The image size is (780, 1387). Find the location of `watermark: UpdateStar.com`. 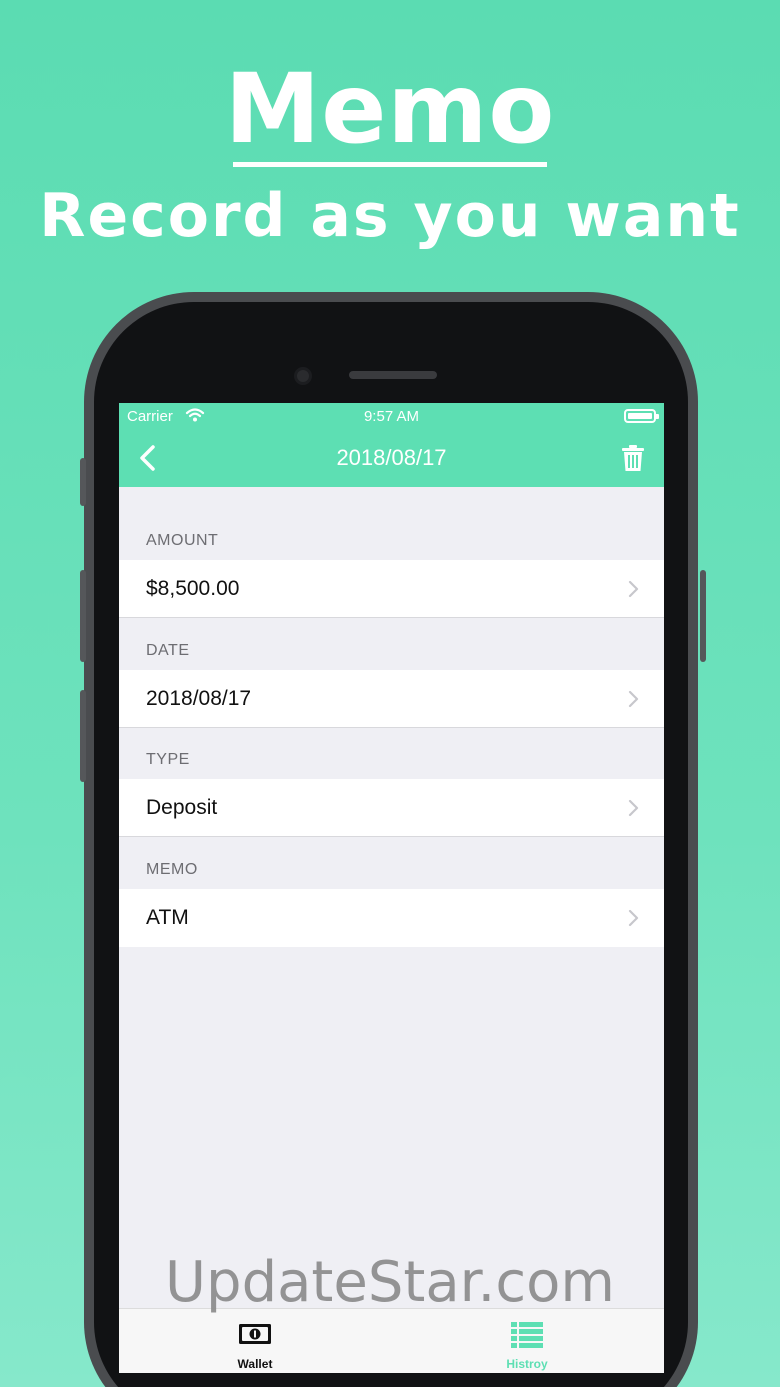

watermark: UpdateStar.com is located at coordinates (390, 1282).